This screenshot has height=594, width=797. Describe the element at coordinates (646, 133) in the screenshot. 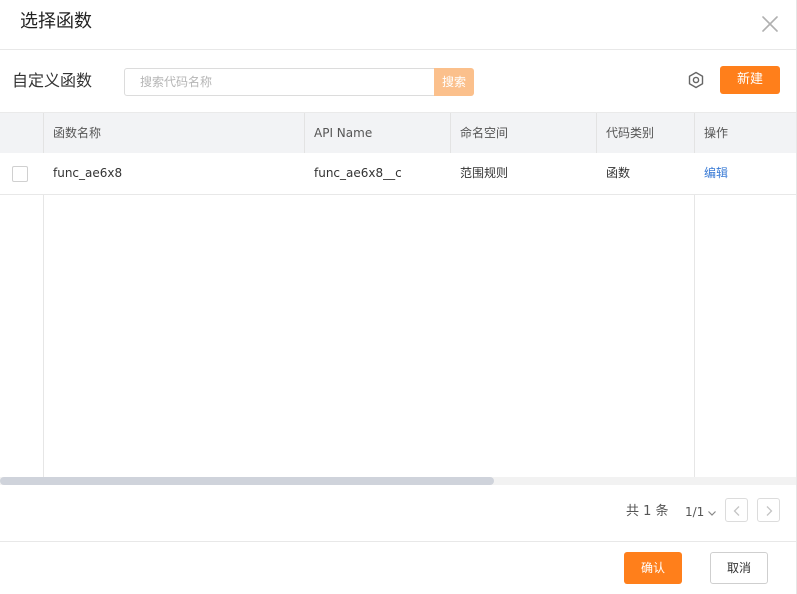

I see `column-header-category: 代码类别` at that location.